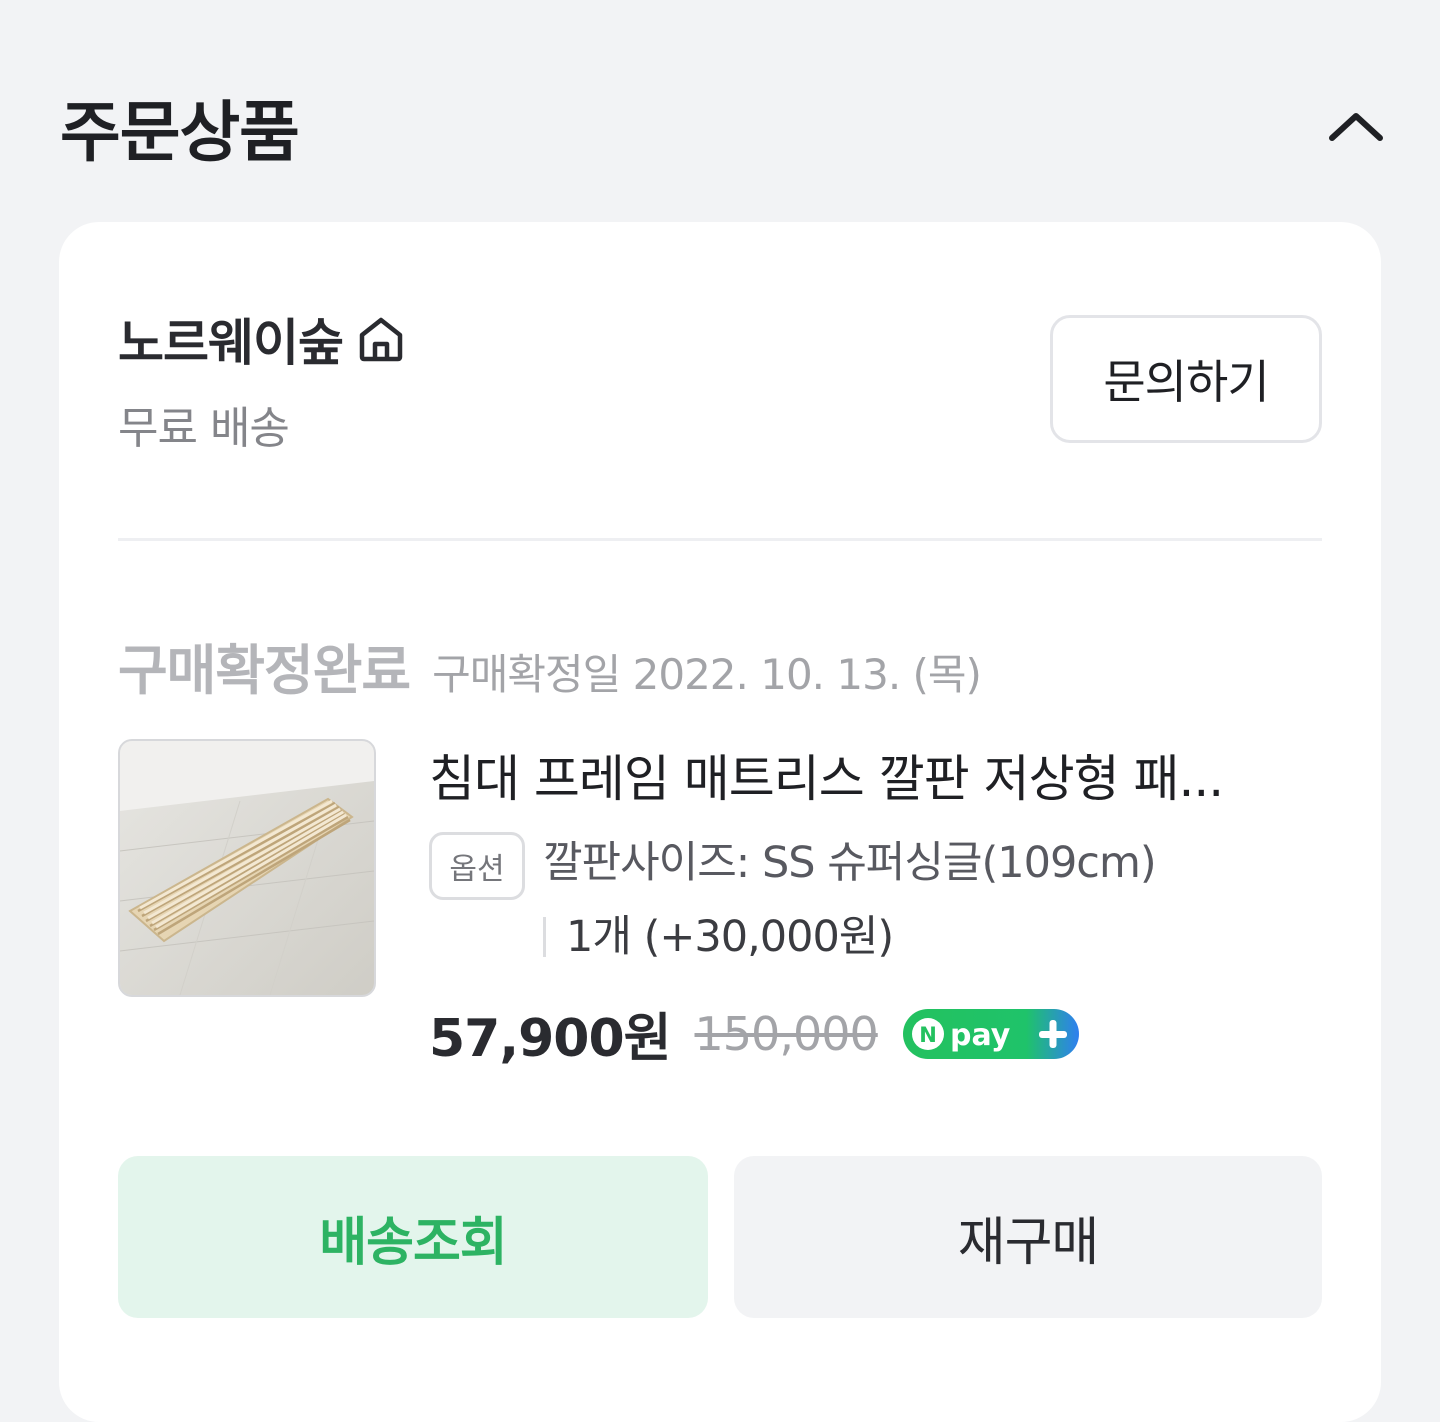 This screenshot has height=1422, width=1440. What do you see at coordinates (264, 670) in the screenshot?
I see `order-status: 구매확정완료` at bounding box center [264, 670].